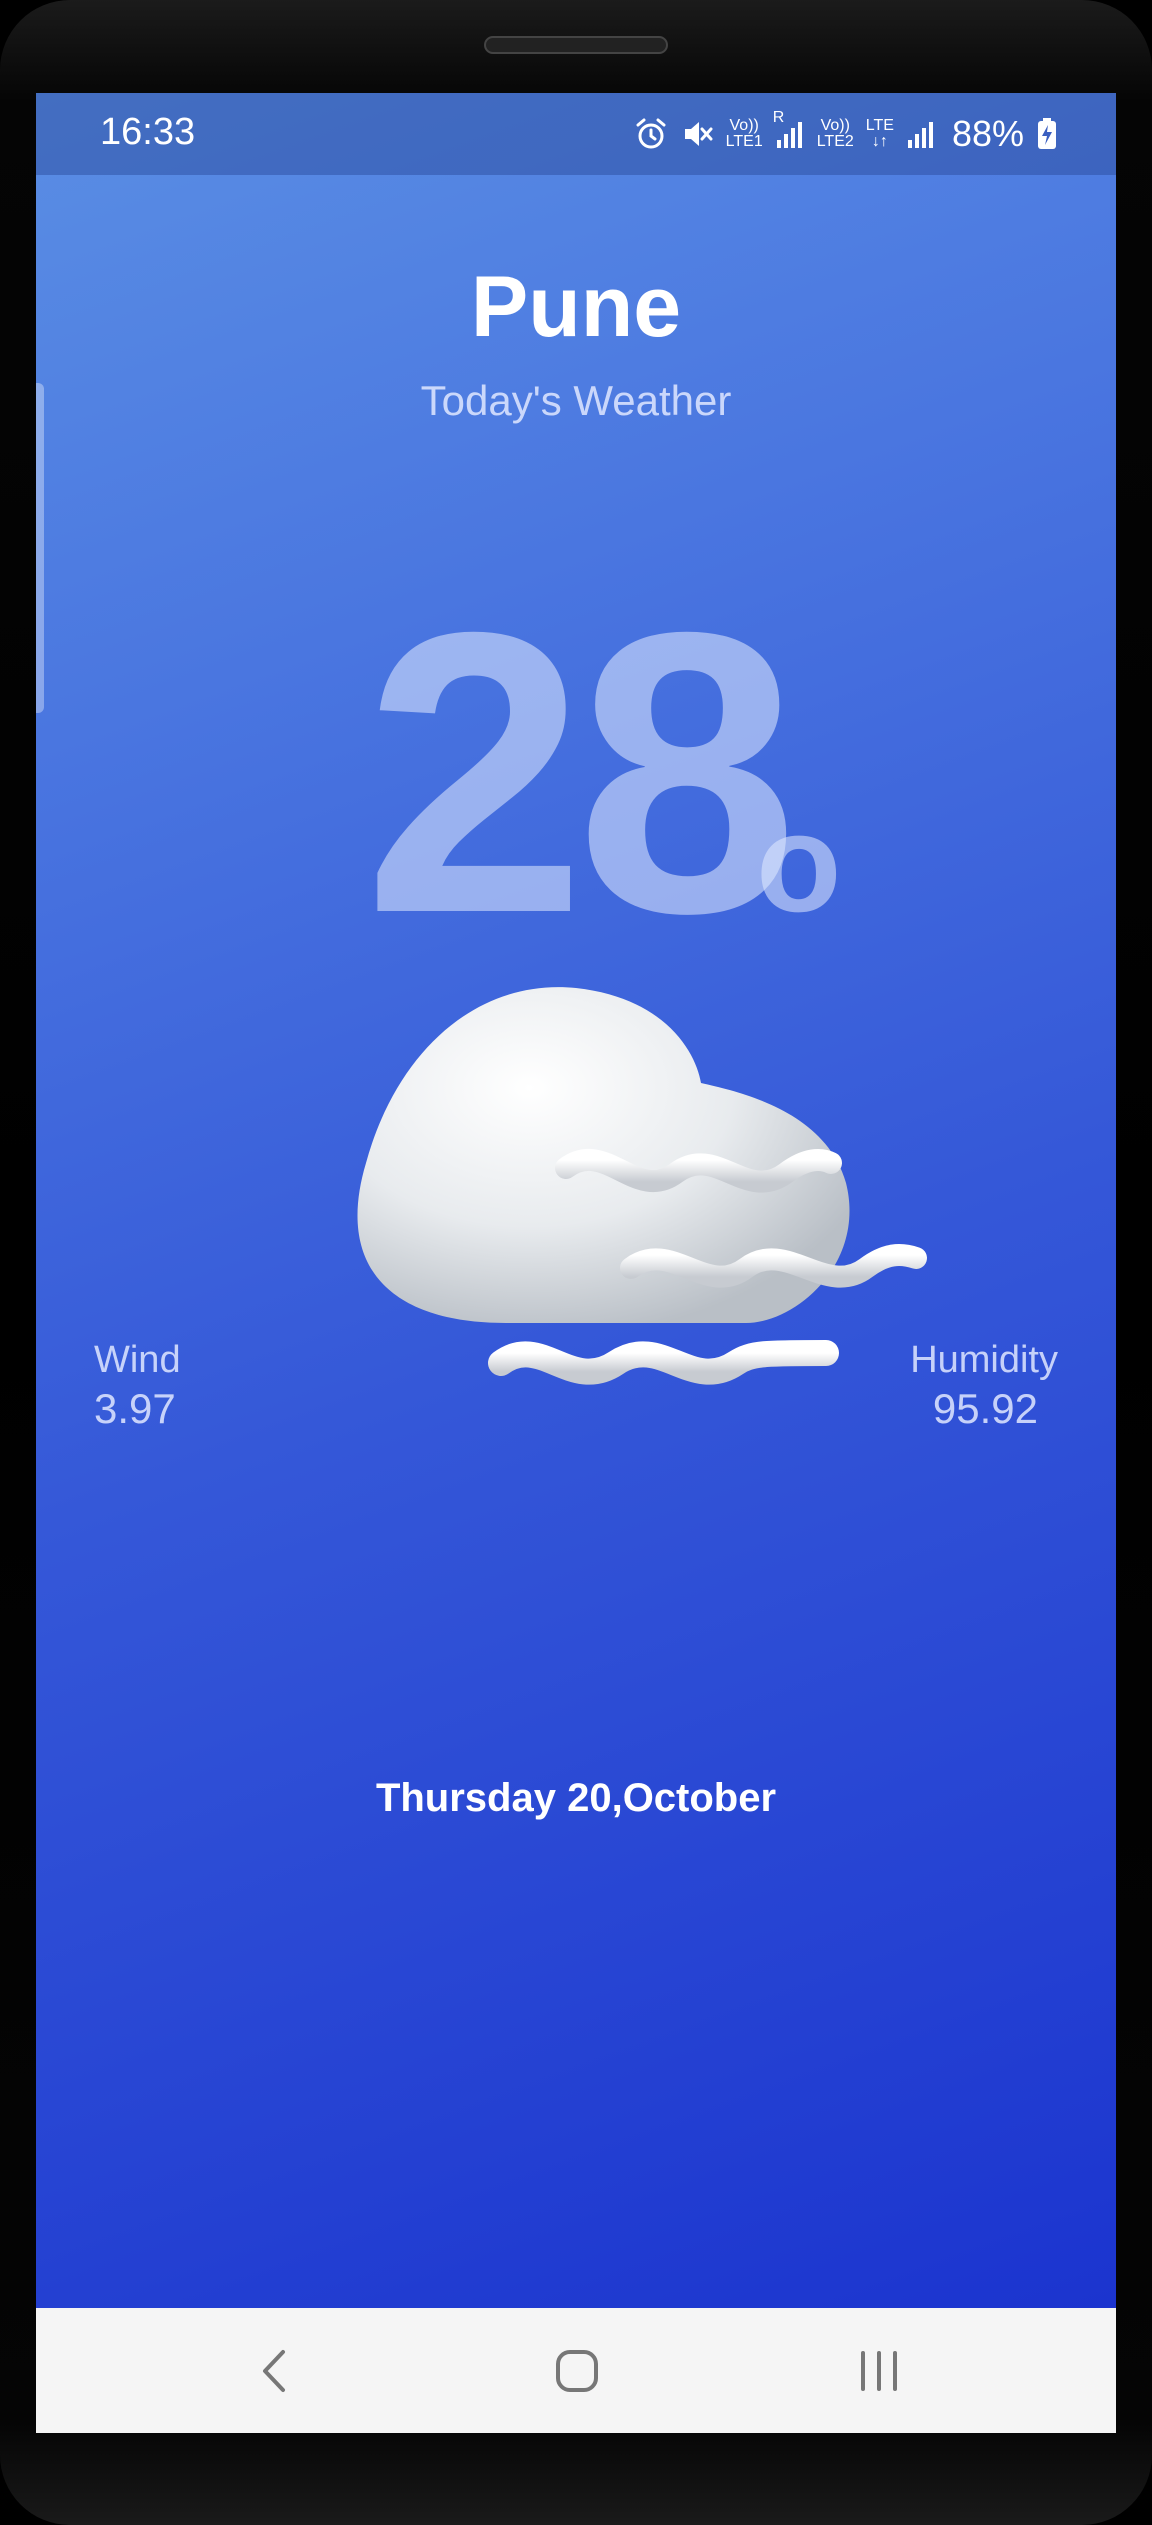 The height and width of the screenshot is (2525, 1152). What do you see at coordinates (148, 132) in the screenshot?
I see `status-time: 16:33` at bounding box center [148, 132].